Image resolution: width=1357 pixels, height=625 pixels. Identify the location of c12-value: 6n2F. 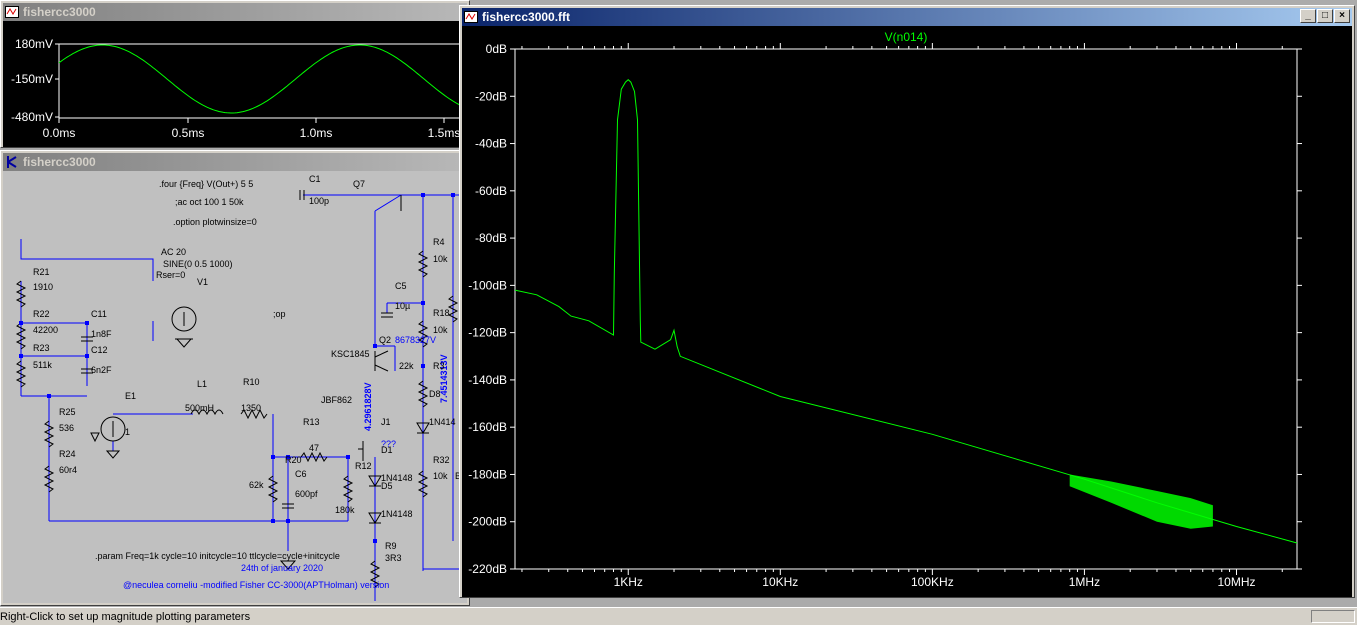
(101, 370).